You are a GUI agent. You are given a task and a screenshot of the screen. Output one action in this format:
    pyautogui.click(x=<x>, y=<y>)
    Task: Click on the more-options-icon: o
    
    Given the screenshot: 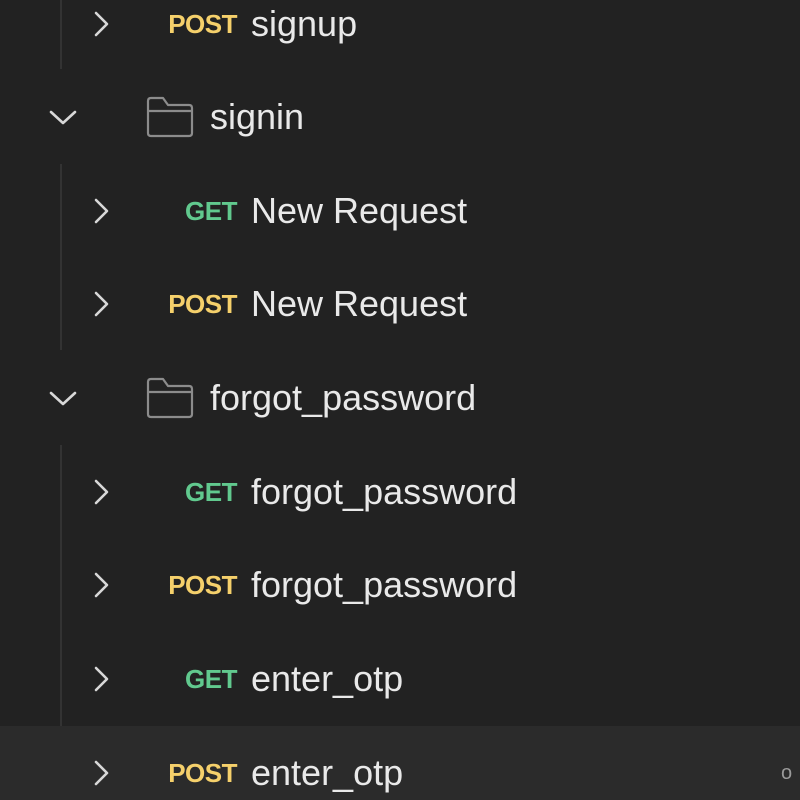 What is the action you would take?
    pyautogui.click(x=786, y=773)
    